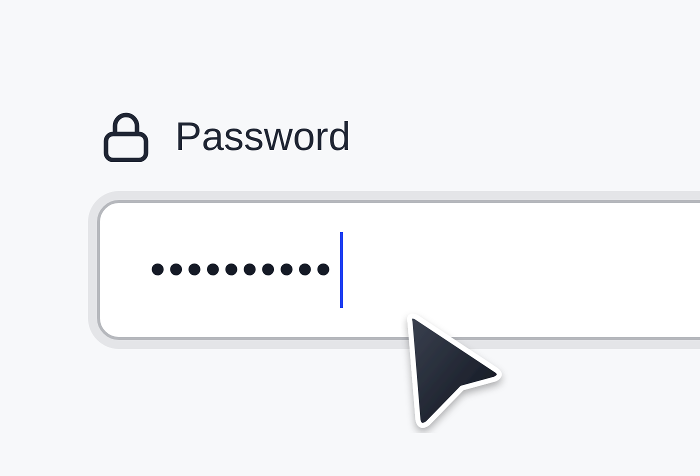 Image resolution: width=700 pixels, height=476 pixels. Describe the element at coordinates (242, 270) in the screenshot. I see `password-value: ••••••••••` at that location.